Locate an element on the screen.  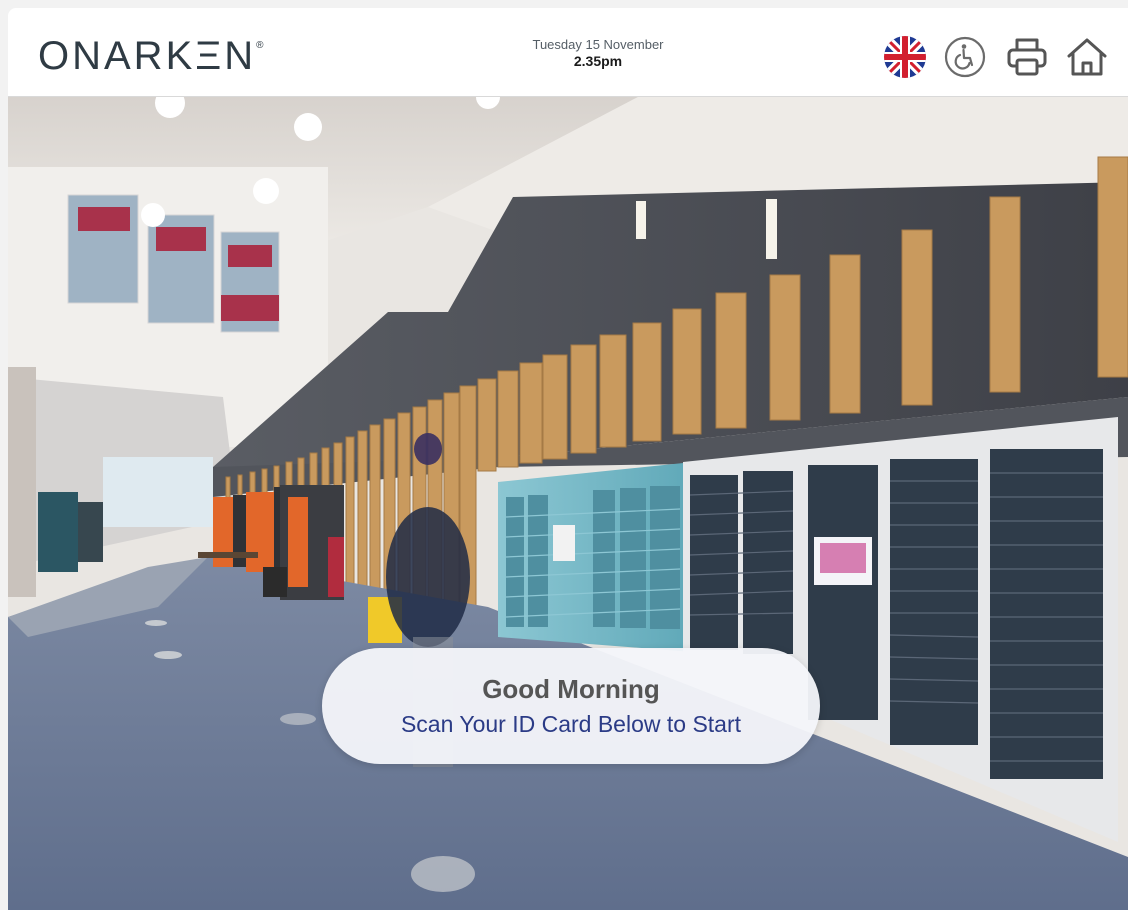
greeting-text: Good Morning is located at coordinates (571, 689).